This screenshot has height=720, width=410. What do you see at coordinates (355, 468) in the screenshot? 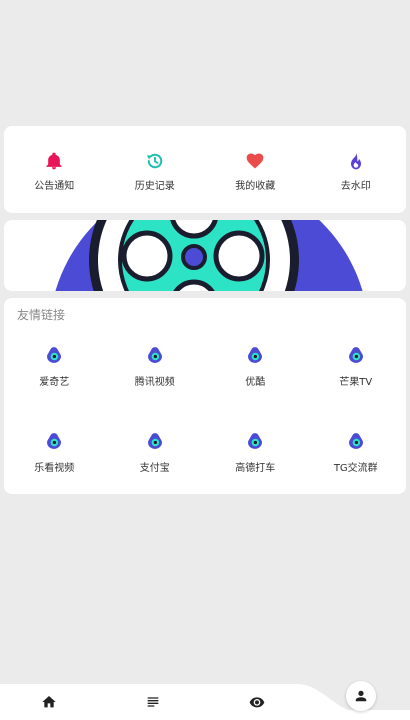
I see `link-label: TG交流群` at bounding box center [355, 468].